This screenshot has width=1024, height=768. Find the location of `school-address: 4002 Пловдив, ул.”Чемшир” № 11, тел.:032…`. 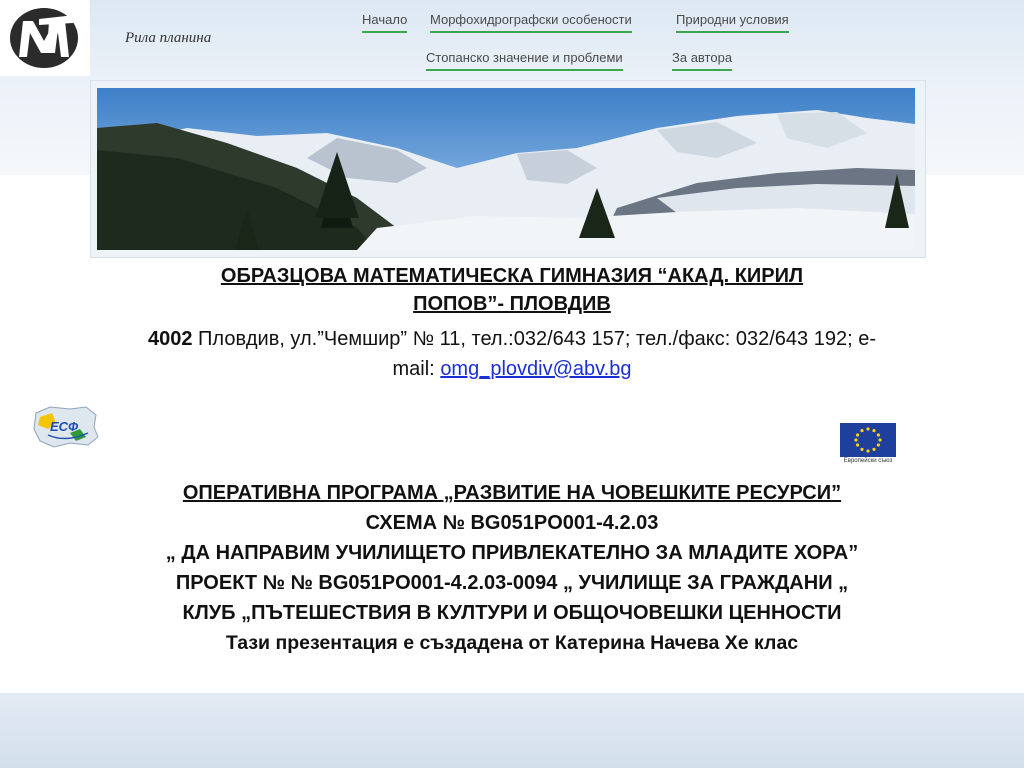

school-address: 4002 Пловдив, ул.”Чемшир” № 11, тел.:032… is located at coordinates (512, 354).